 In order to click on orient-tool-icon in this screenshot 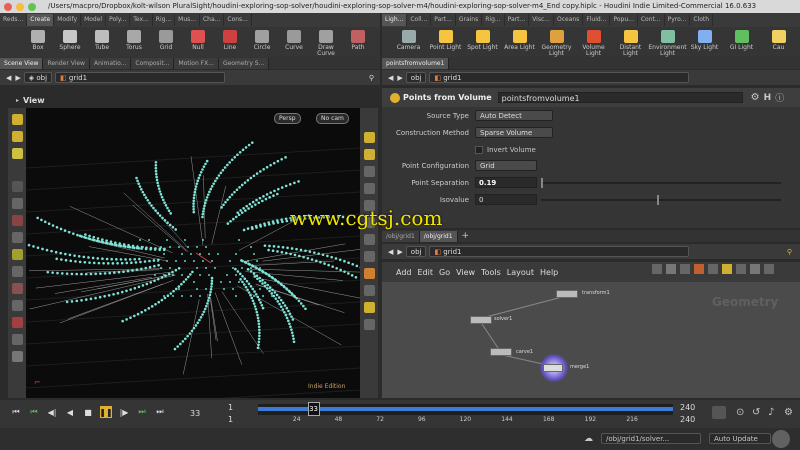, I will do `click(17, 339)`.